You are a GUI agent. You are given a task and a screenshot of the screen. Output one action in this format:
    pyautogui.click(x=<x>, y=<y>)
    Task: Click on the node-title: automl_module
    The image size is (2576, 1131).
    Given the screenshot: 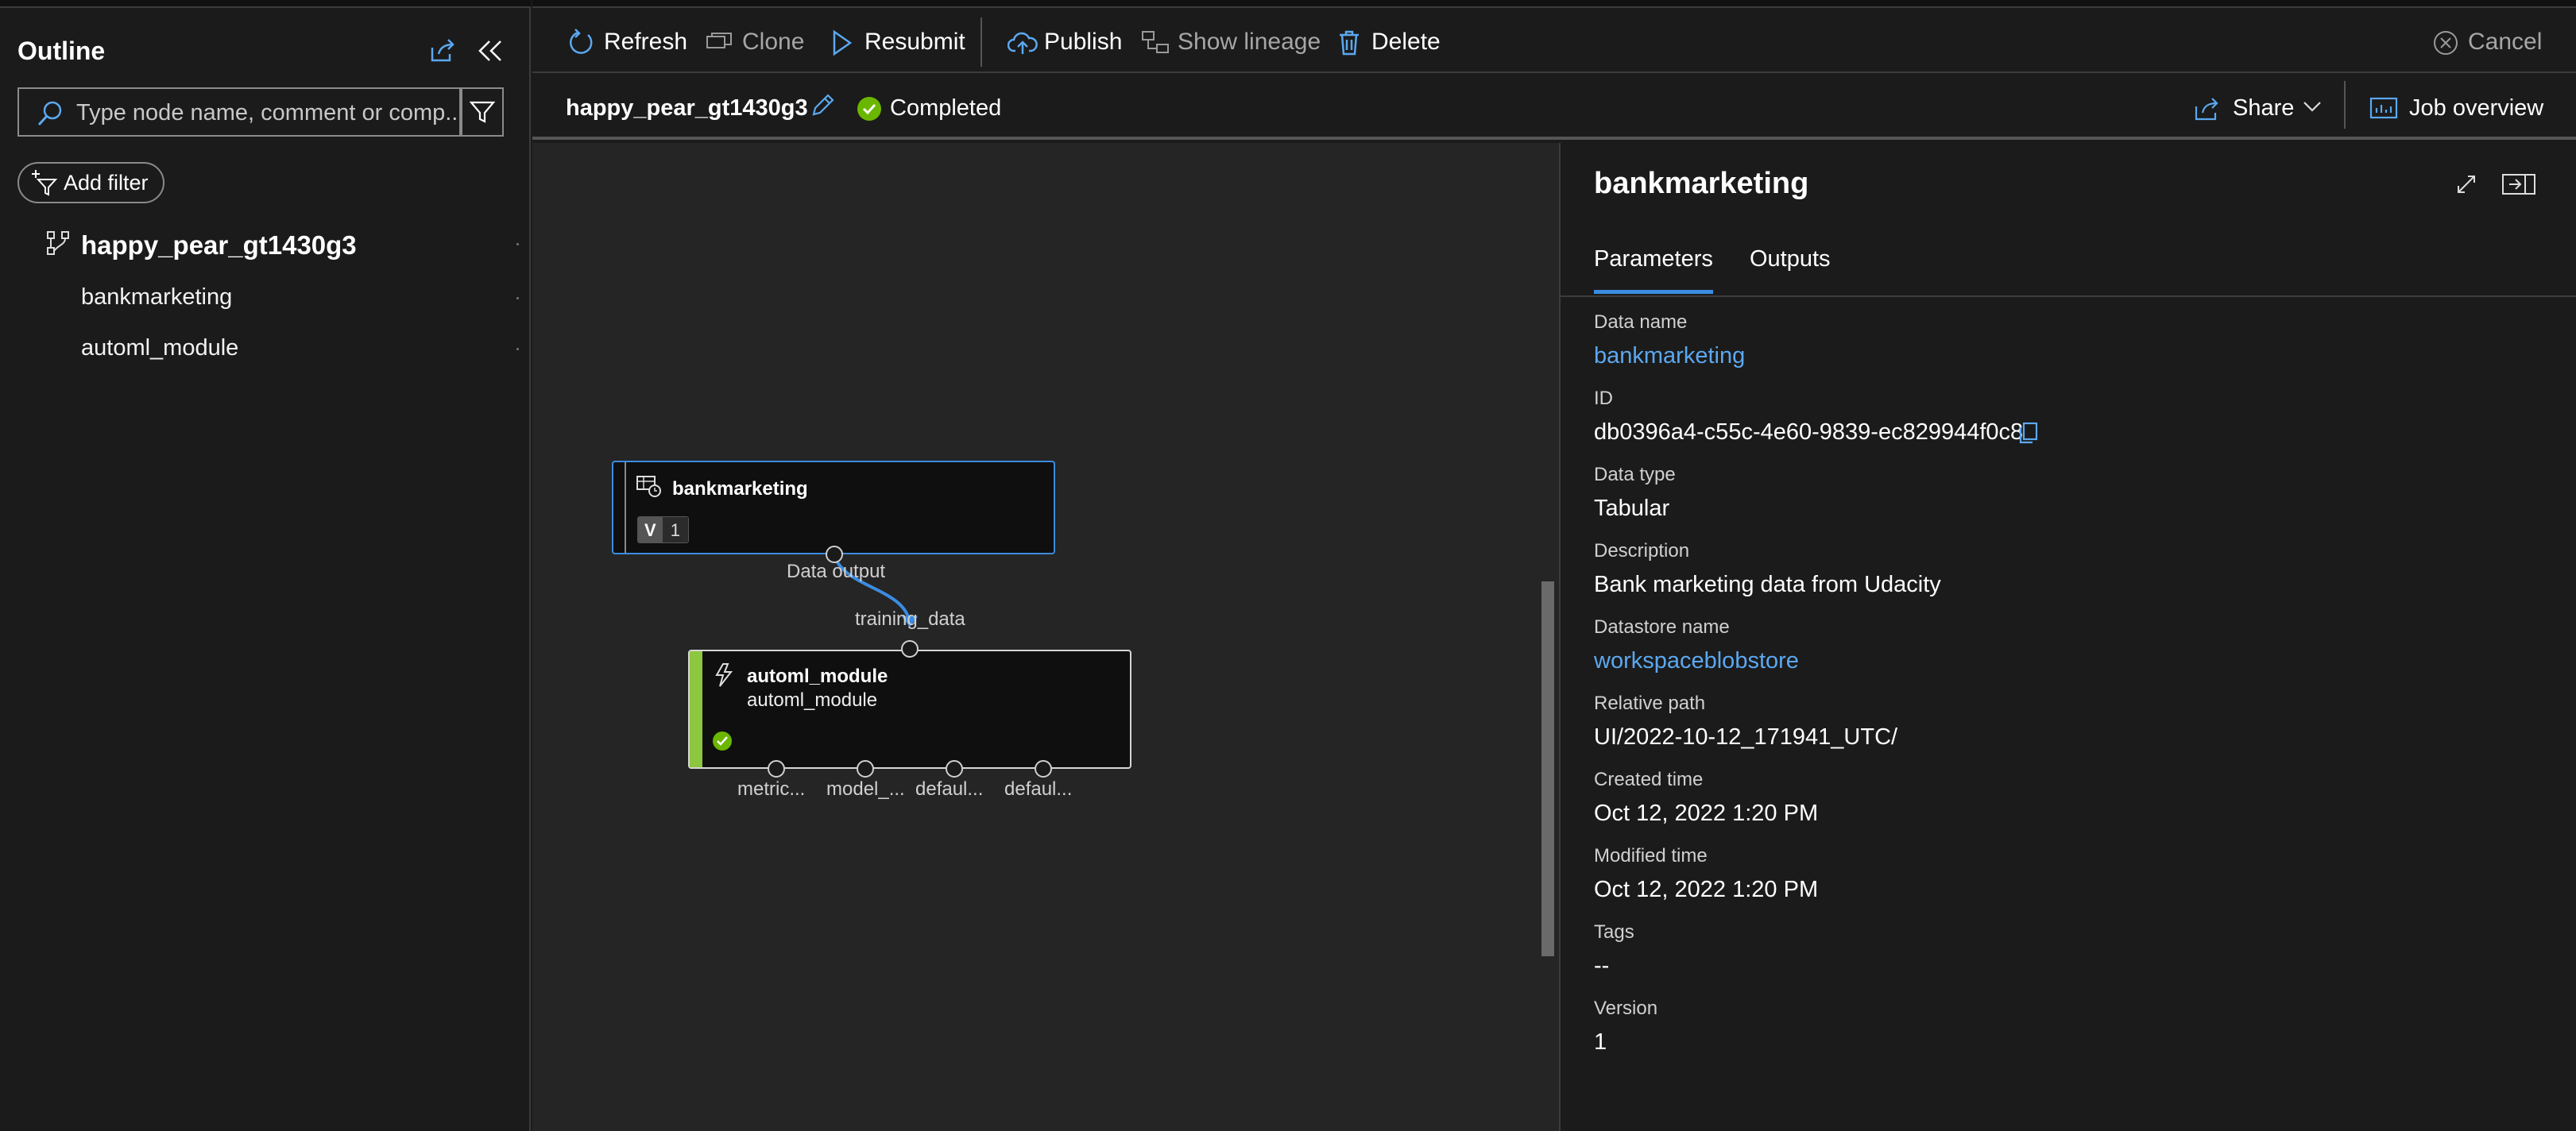 What is the action you would take?
    pyautogui.click(x=817, y=676)
    